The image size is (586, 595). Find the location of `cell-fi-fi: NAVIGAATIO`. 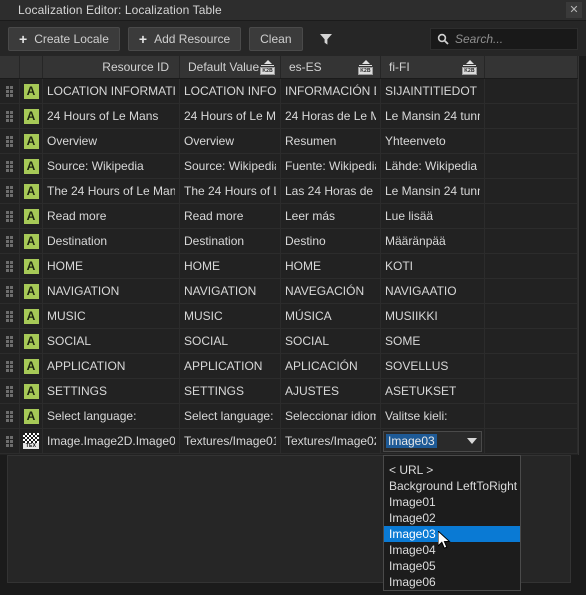

cell-fi-fi: NAVIGAATIO is located at coordinates (433, 291).